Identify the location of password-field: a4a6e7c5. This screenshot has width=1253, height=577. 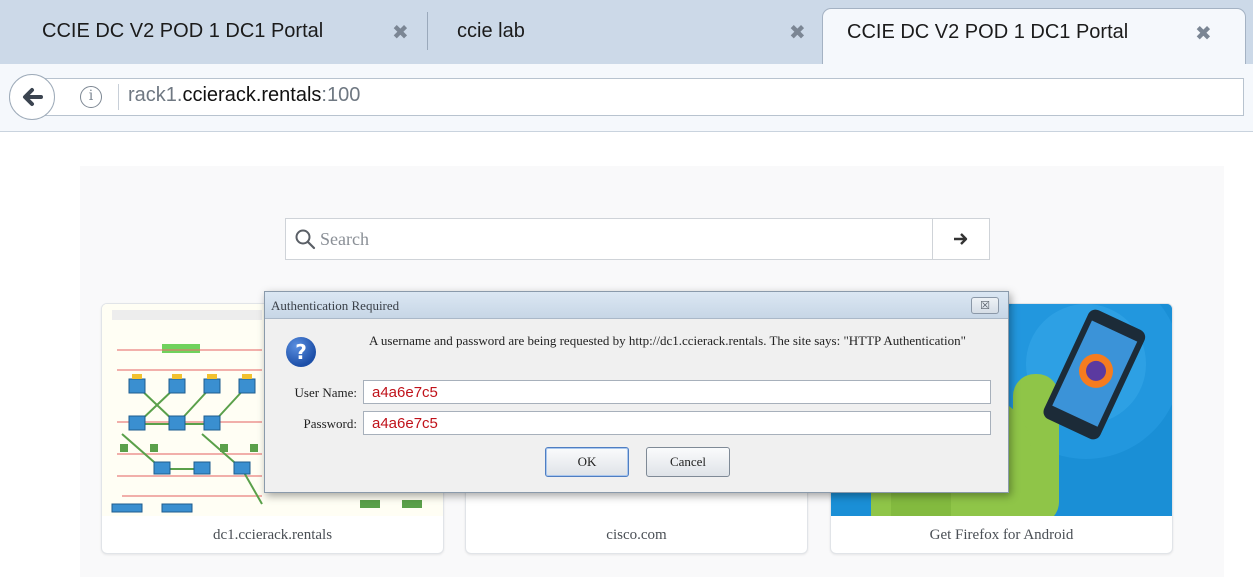
(677, 423).